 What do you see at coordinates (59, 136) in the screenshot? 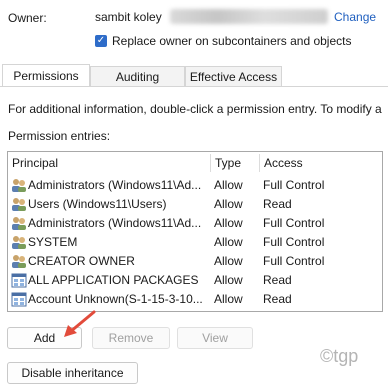
I see `permission-entries-label: Permission entries:` at bounding box center [59, 136].